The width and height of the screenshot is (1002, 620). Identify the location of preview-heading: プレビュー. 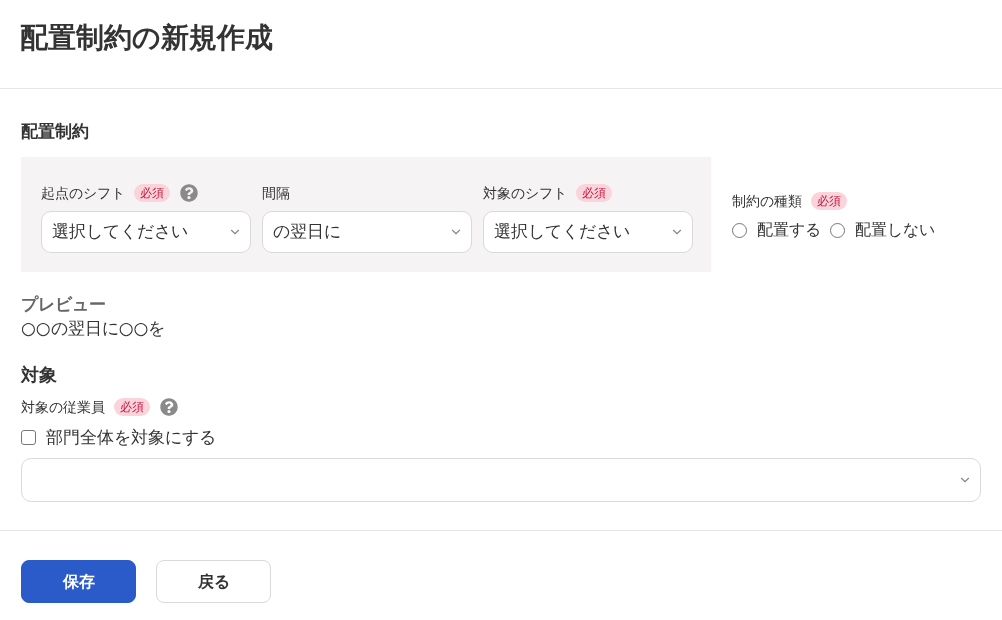
(63, 304).